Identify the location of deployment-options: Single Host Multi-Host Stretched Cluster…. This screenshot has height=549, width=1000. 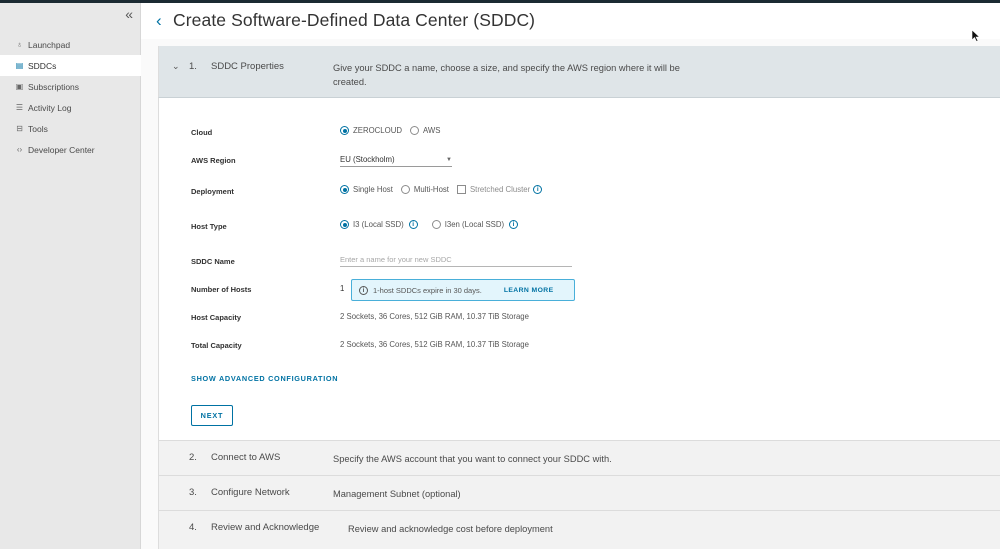
(441, 189).